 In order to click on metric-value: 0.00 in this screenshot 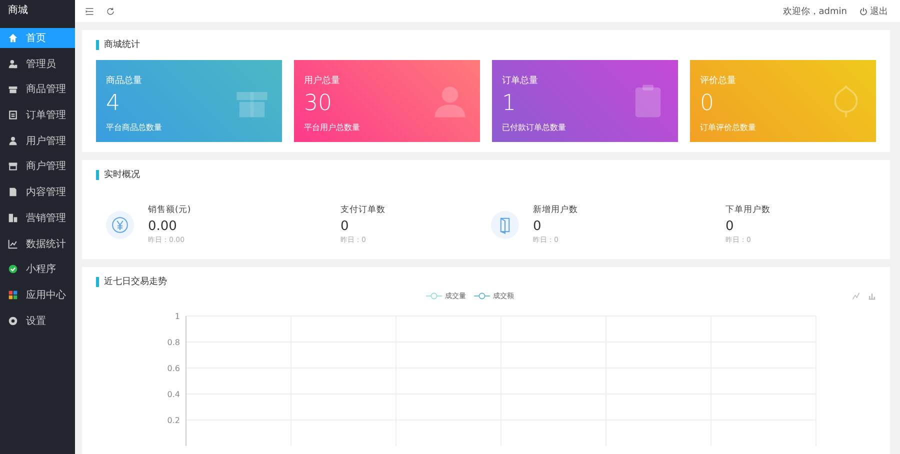, I will do `click(163, 226)`.